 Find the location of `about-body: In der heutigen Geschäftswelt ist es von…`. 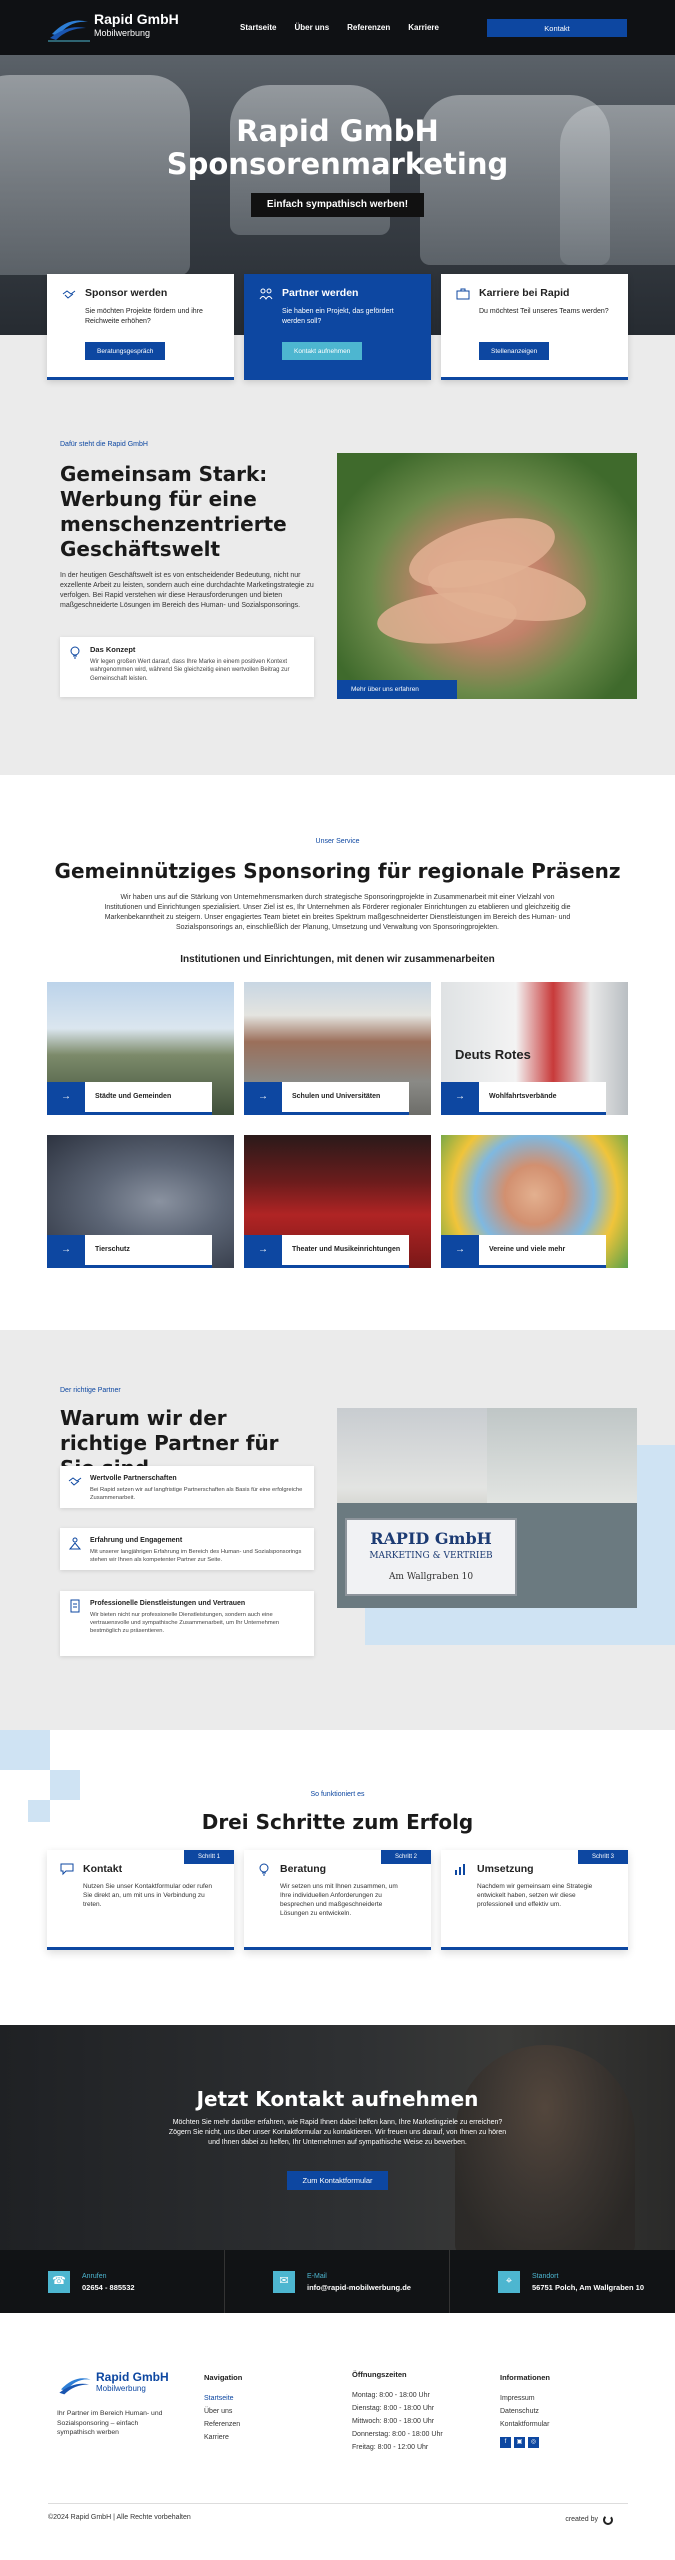

about-body: In der heutigen Geschäftswelt ist es von… is located at coordinates (187, 590).